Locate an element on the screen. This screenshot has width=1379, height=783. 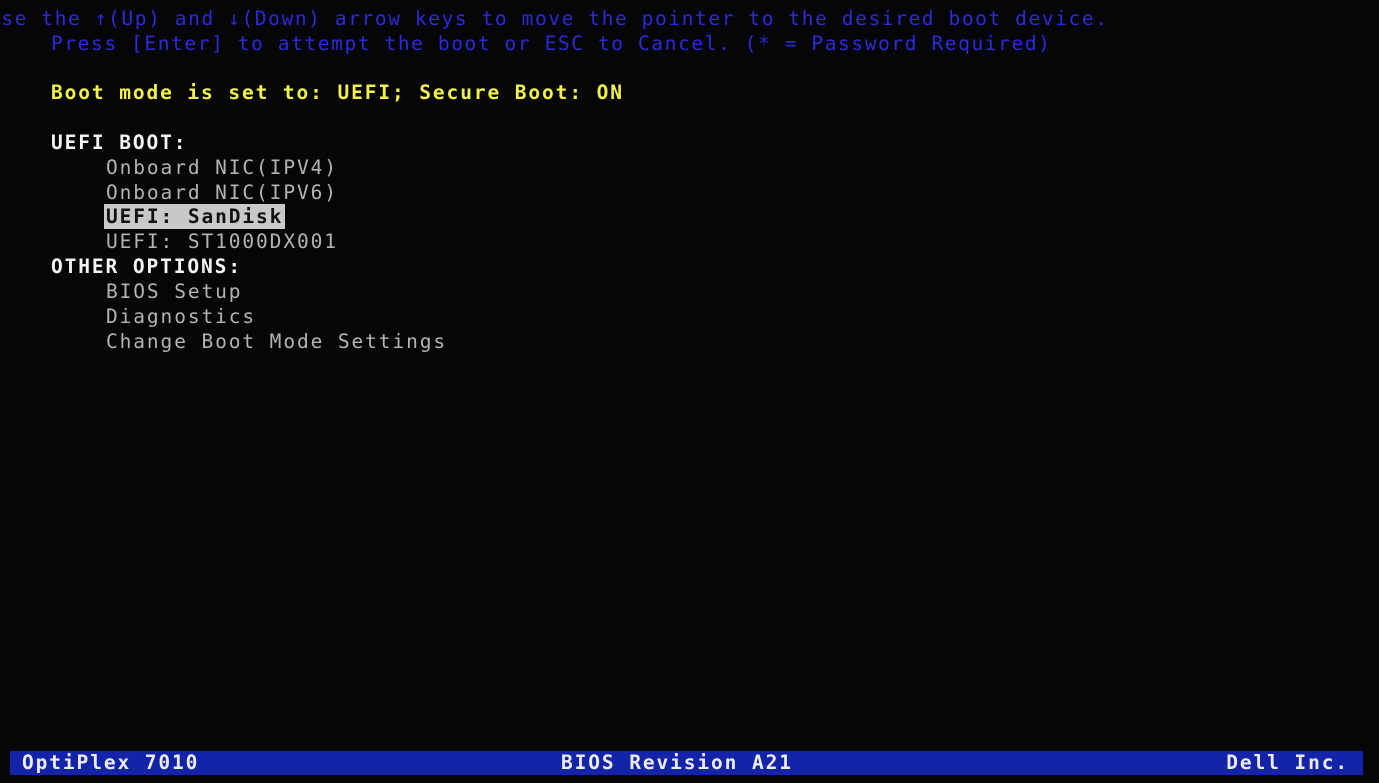
other-options-header: OTHER OPTIONS: is located at coordinates (146, 266).